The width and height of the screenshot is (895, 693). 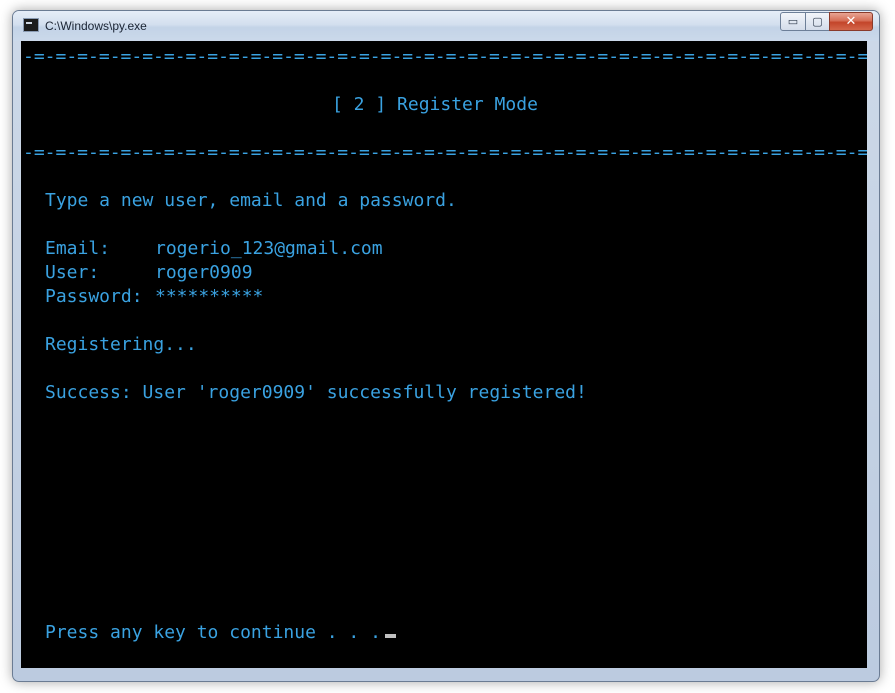 I want to click on maximize-button: ▢, so click(x=817, y=21).